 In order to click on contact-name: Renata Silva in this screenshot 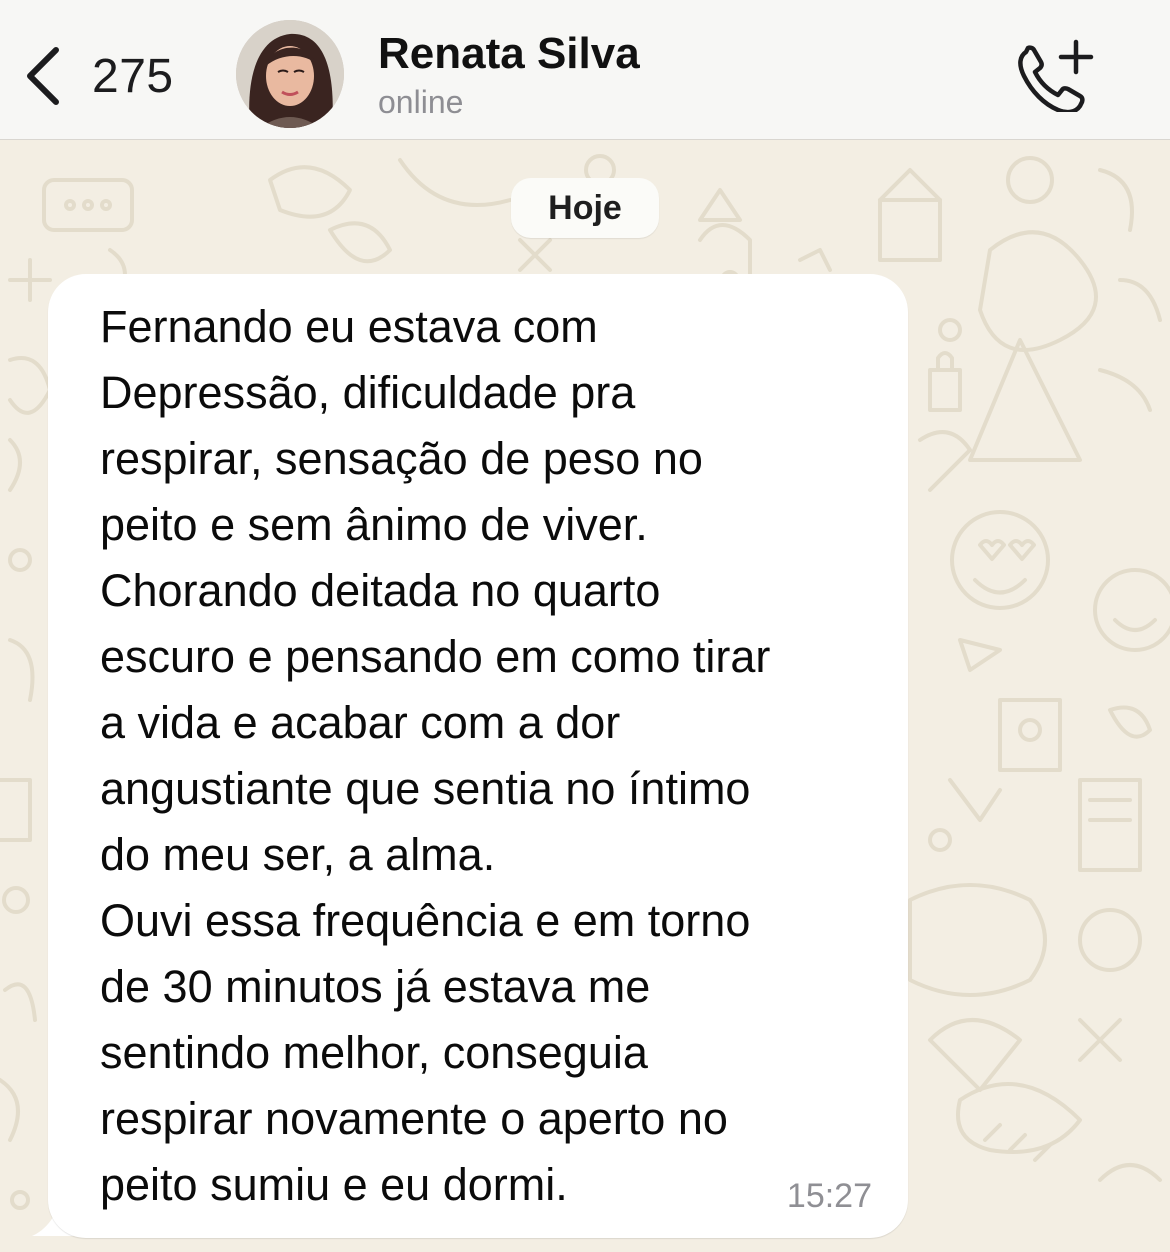, I will do `click(509, 53)`.